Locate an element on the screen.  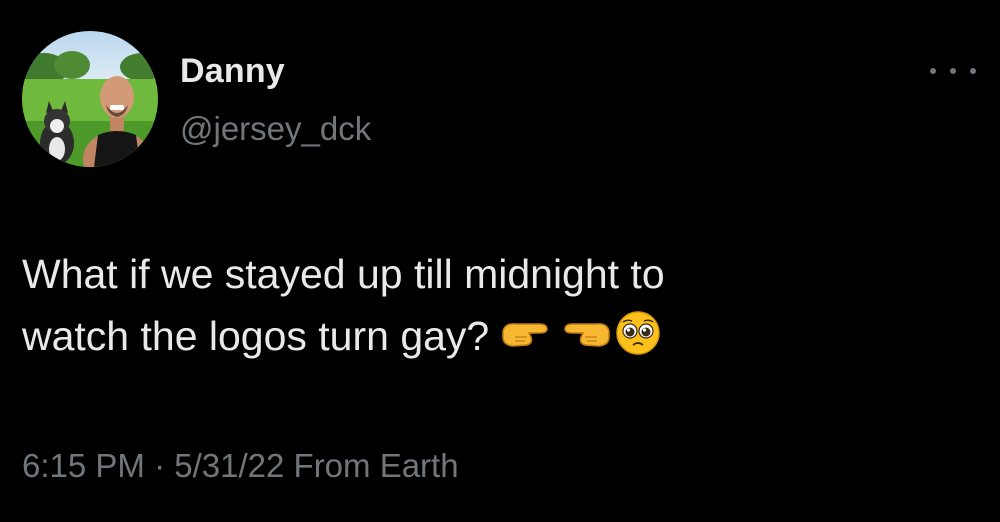
tweet-time: 6:15 PM is located at coordinates (83, 465).